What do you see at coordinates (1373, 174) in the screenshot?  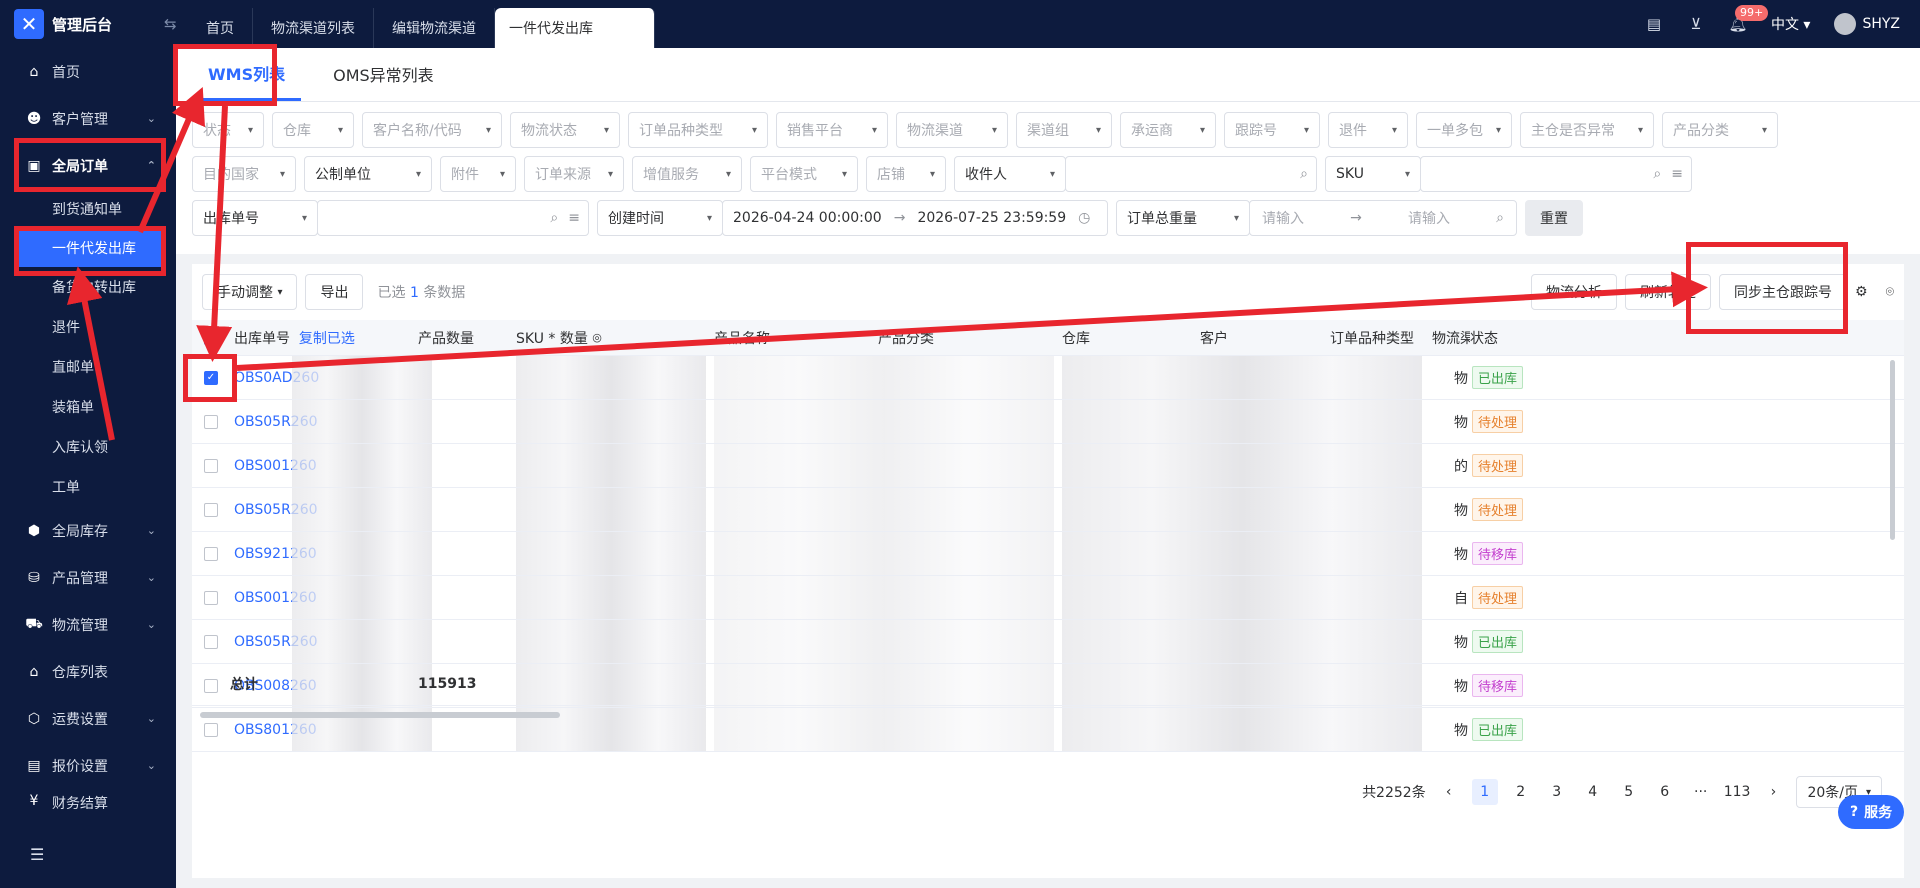 I see `filter-sku-type: SKU ▾` at bounding box center [1373, 174].